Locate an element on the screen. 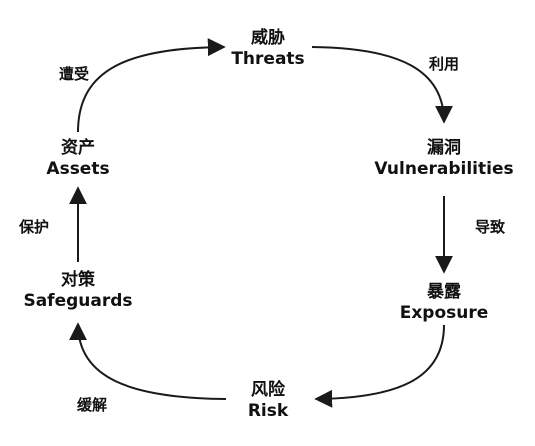  node-risk-zh: 风险 is located at coordinates (268, 390).